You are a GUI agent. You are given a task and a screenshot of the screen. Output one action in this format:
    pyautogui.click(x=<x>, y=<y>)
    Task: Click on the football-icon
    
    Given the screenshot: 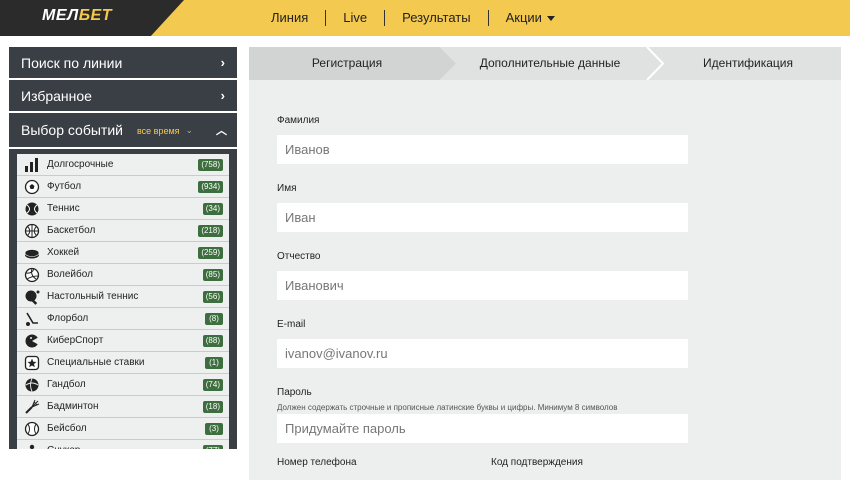 What is the action you would take?
    pyautogui.click(x=32, y=186)
    